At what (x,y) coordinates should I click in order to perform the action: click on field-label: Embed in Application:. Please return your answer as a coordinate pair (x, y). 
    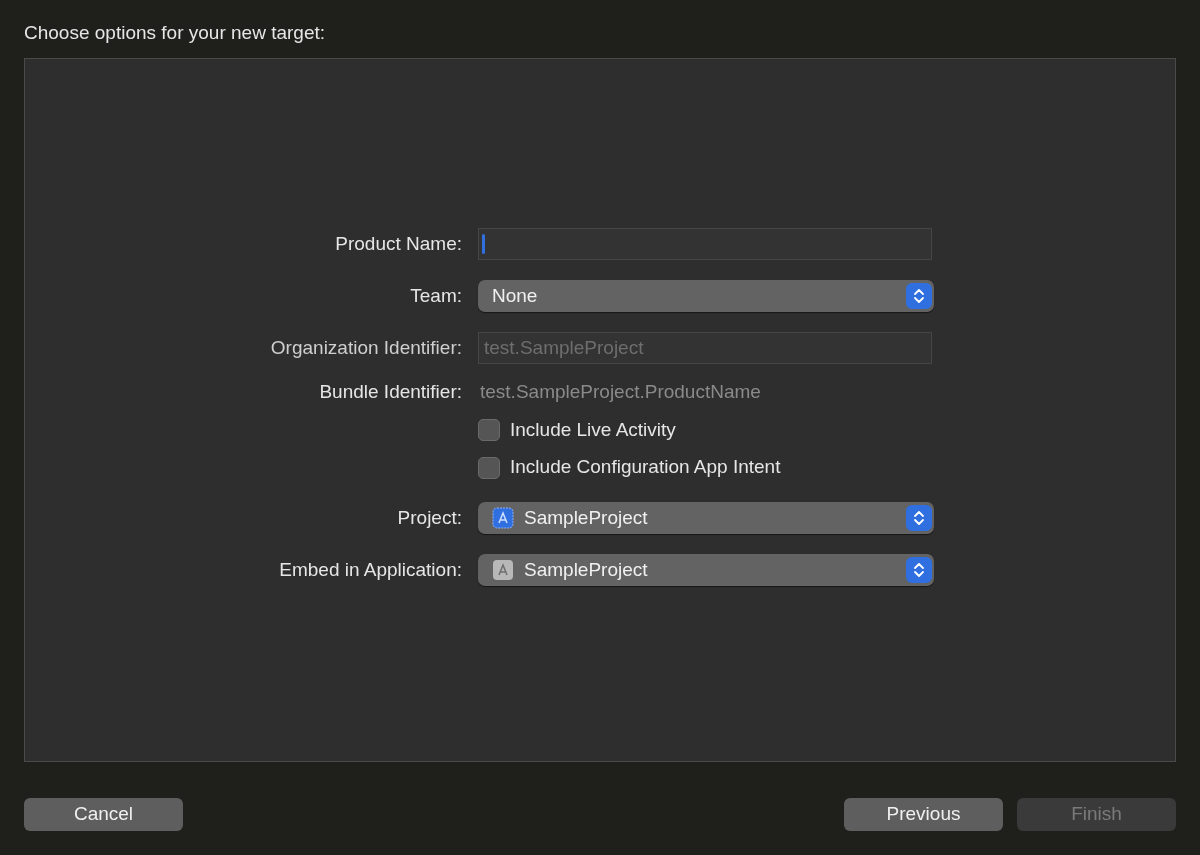
    Looking at the image, I should click on (370, 569).